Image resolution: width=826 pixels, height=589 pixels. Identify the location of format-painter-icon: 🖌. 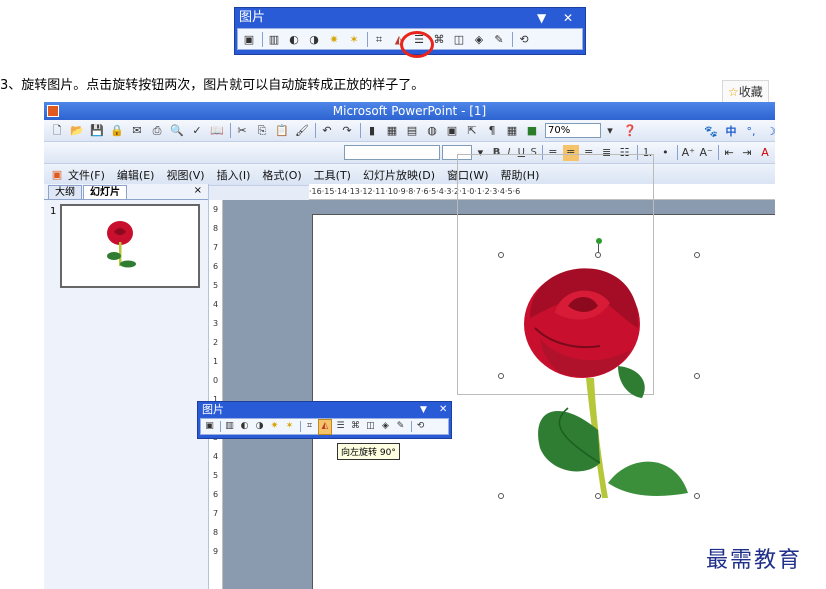
(302, 131).